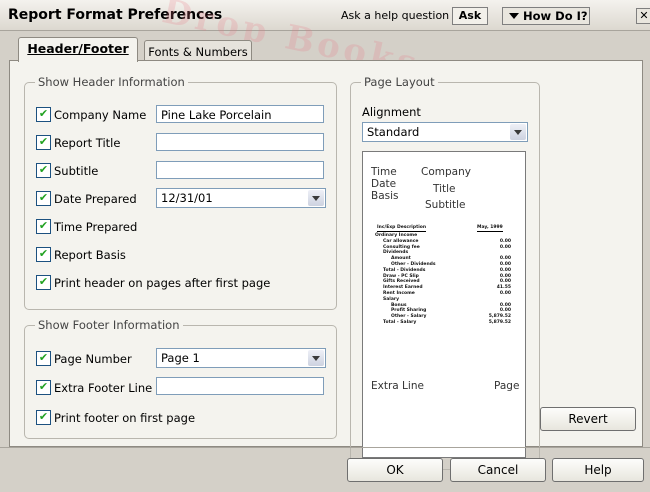  What do you see at coordinates (402, 228) in the screenshot?
I see `preview-col-desc: Inc/Exp Description` at bounding box center [402, 228].